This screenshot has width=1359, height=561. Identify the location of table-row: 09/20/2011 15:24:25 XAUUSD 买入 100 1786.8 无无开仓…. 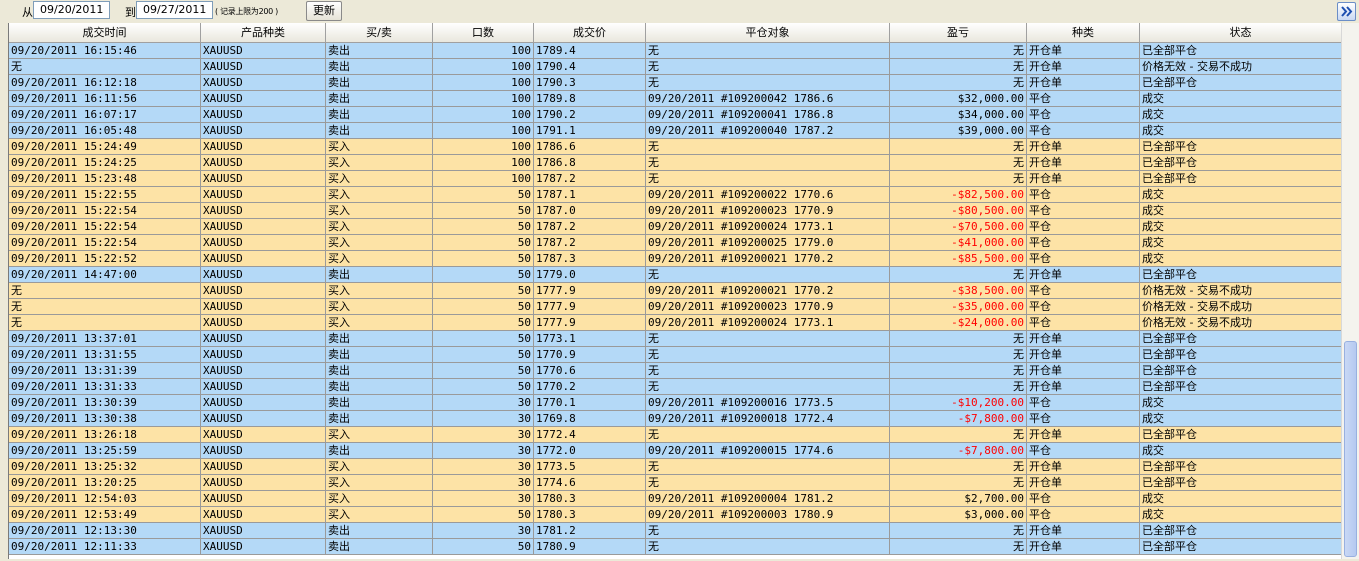
(675, 163).